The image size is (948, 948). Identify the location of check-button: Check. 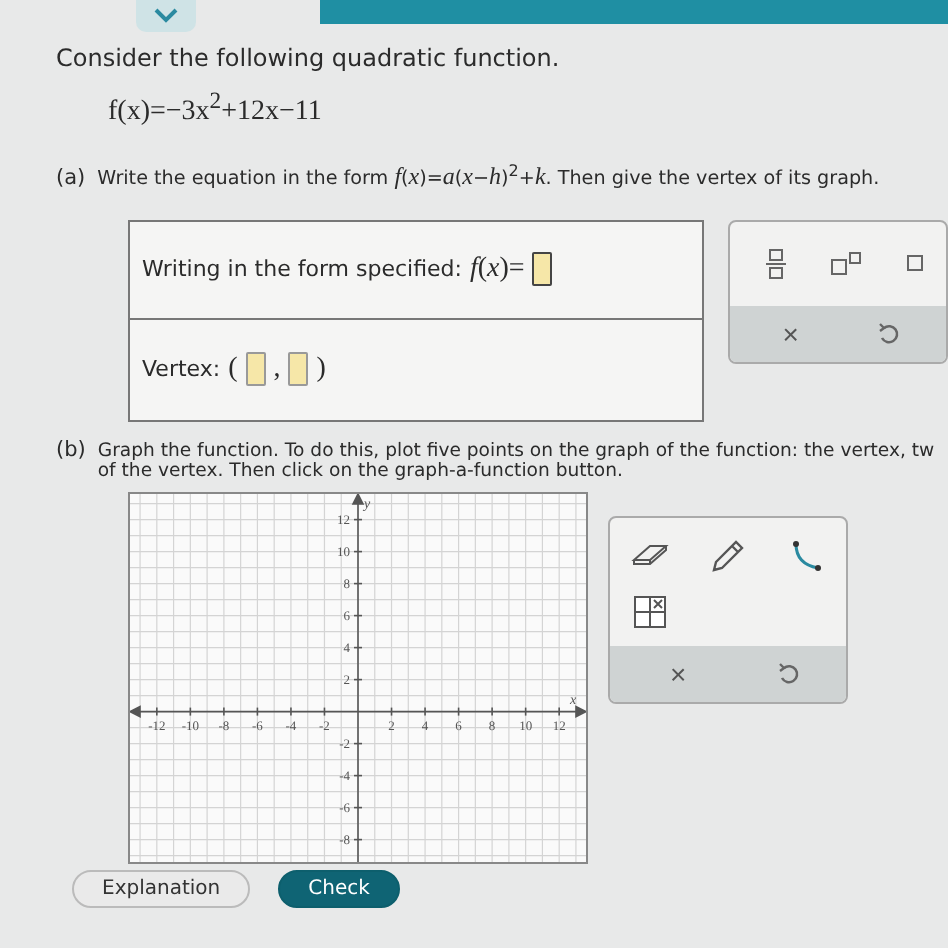
(339, 889).